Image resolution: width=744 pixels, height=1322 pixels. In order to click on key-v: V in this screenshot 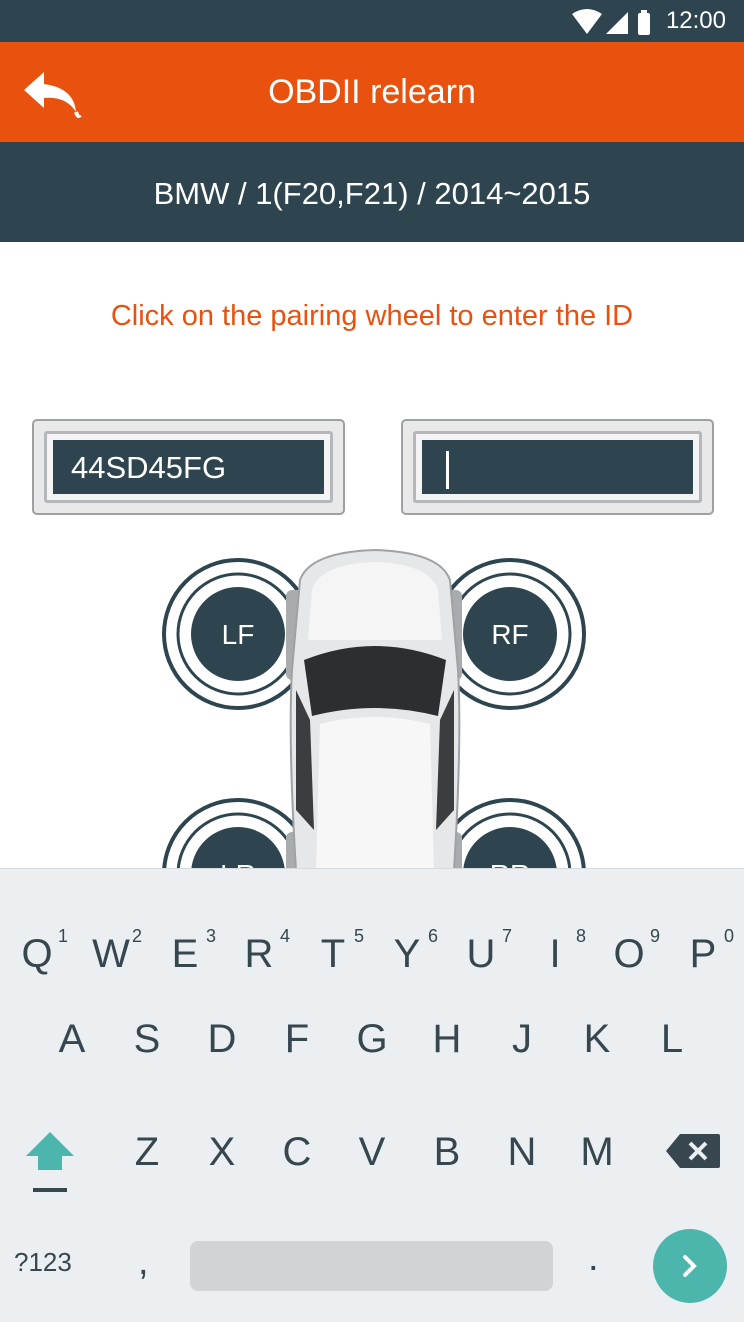, I will do `click(372, 1152)`.